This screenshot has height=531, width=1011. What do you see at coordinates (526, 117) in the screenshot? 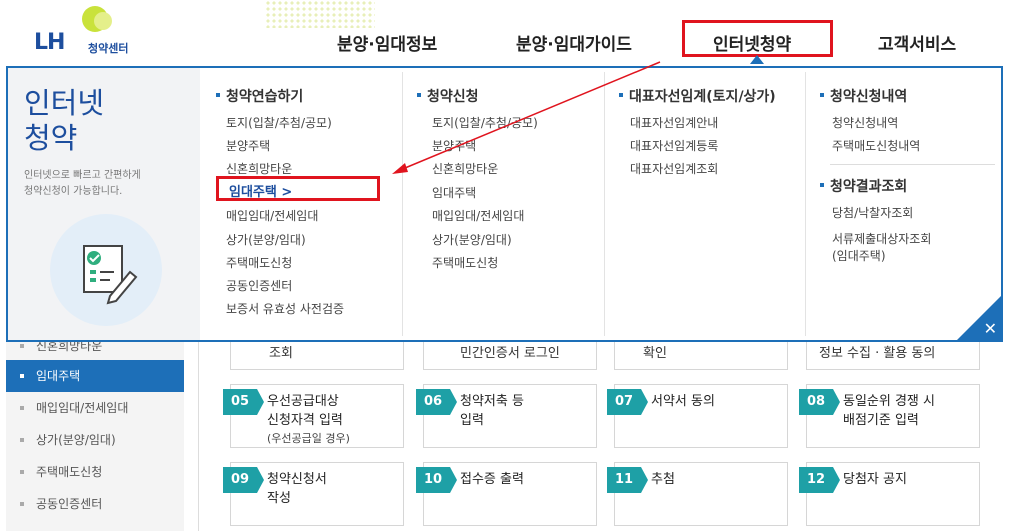
I see `annotation-arrow` at bounding box center [526, 117].